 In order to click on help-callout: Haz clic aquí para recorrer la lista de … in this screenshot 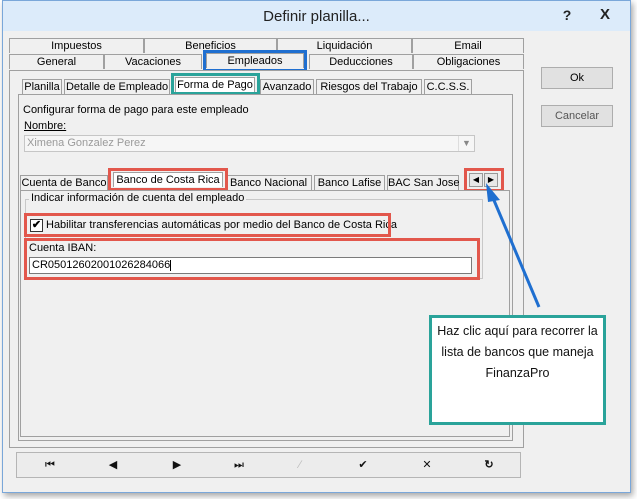, I will do `click(517, 370)`.